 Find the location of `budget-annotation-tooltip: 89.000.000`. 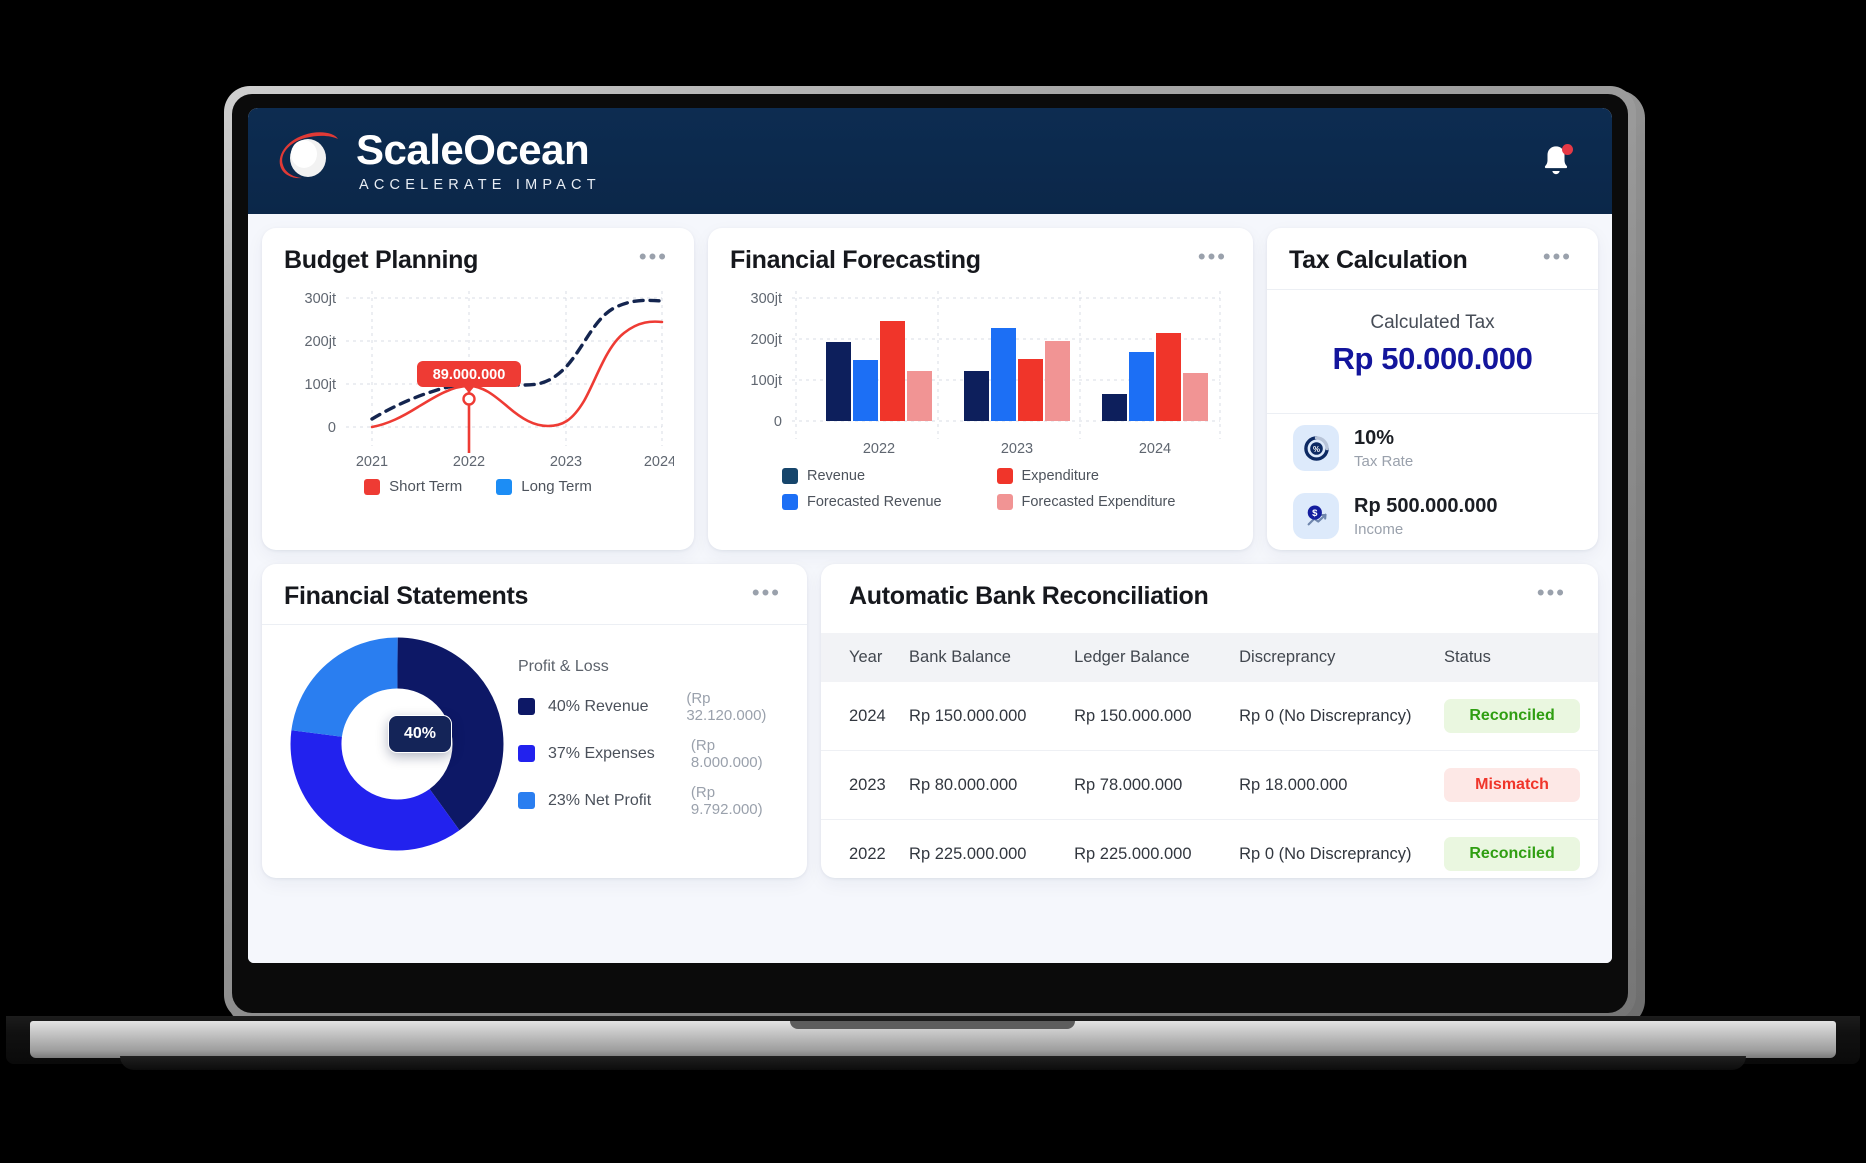

budget-annotation-tooltip: 89.000.000 is located at coordinates (469, 377).